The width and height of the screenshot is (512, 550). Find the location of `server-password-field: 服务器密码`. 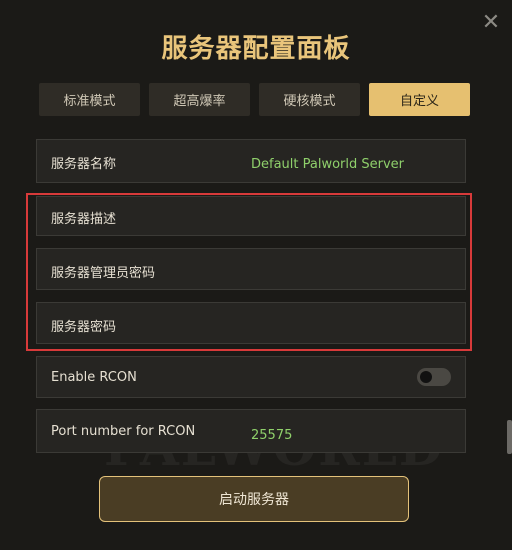

server-password-field: 服务器密码 is located at coordinates (251, 323).